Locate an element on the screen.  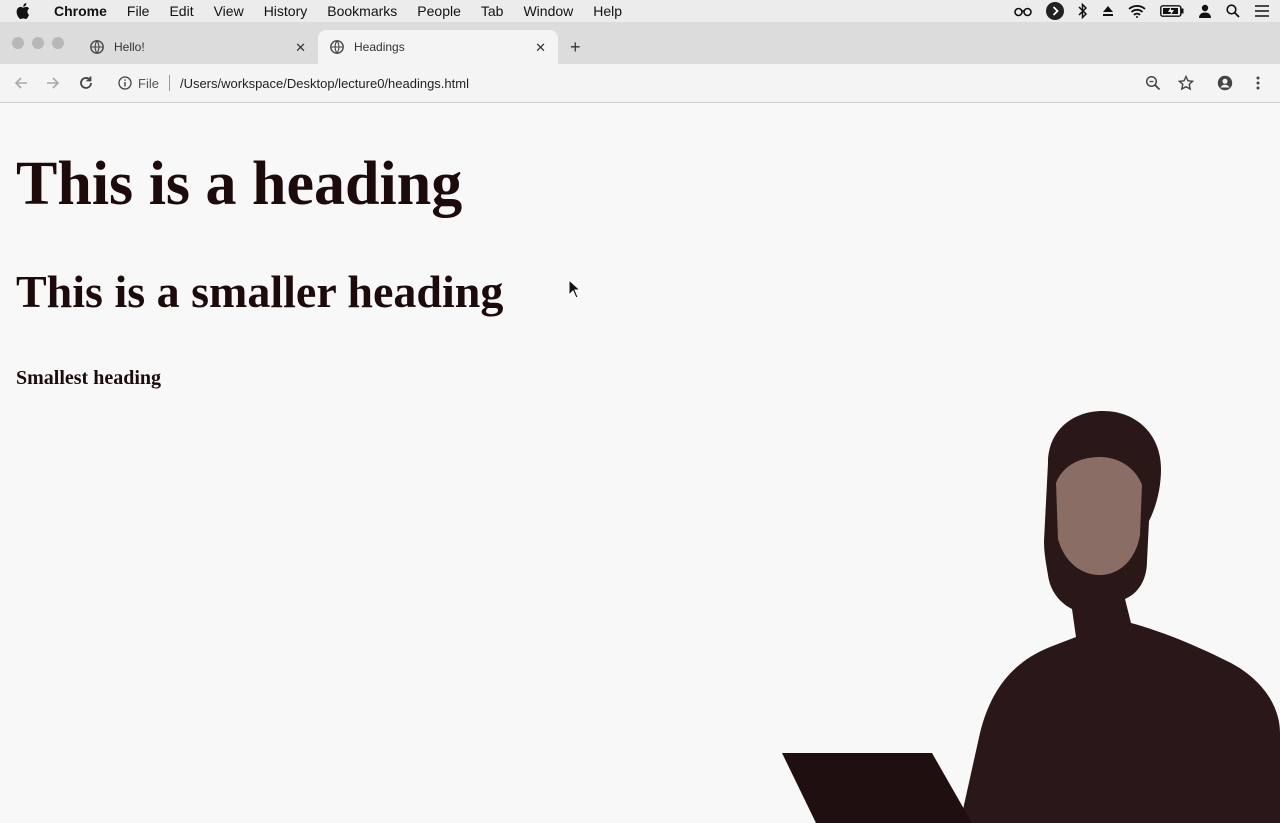
menu-file: File is located at coordinates (138, 11).